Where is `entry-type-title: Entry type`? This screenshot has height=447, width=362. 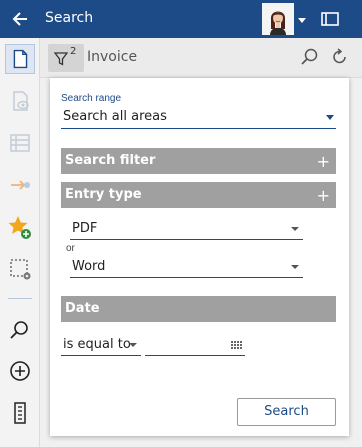 entry-type-title: Entry type is located at coordinates (103, 194).